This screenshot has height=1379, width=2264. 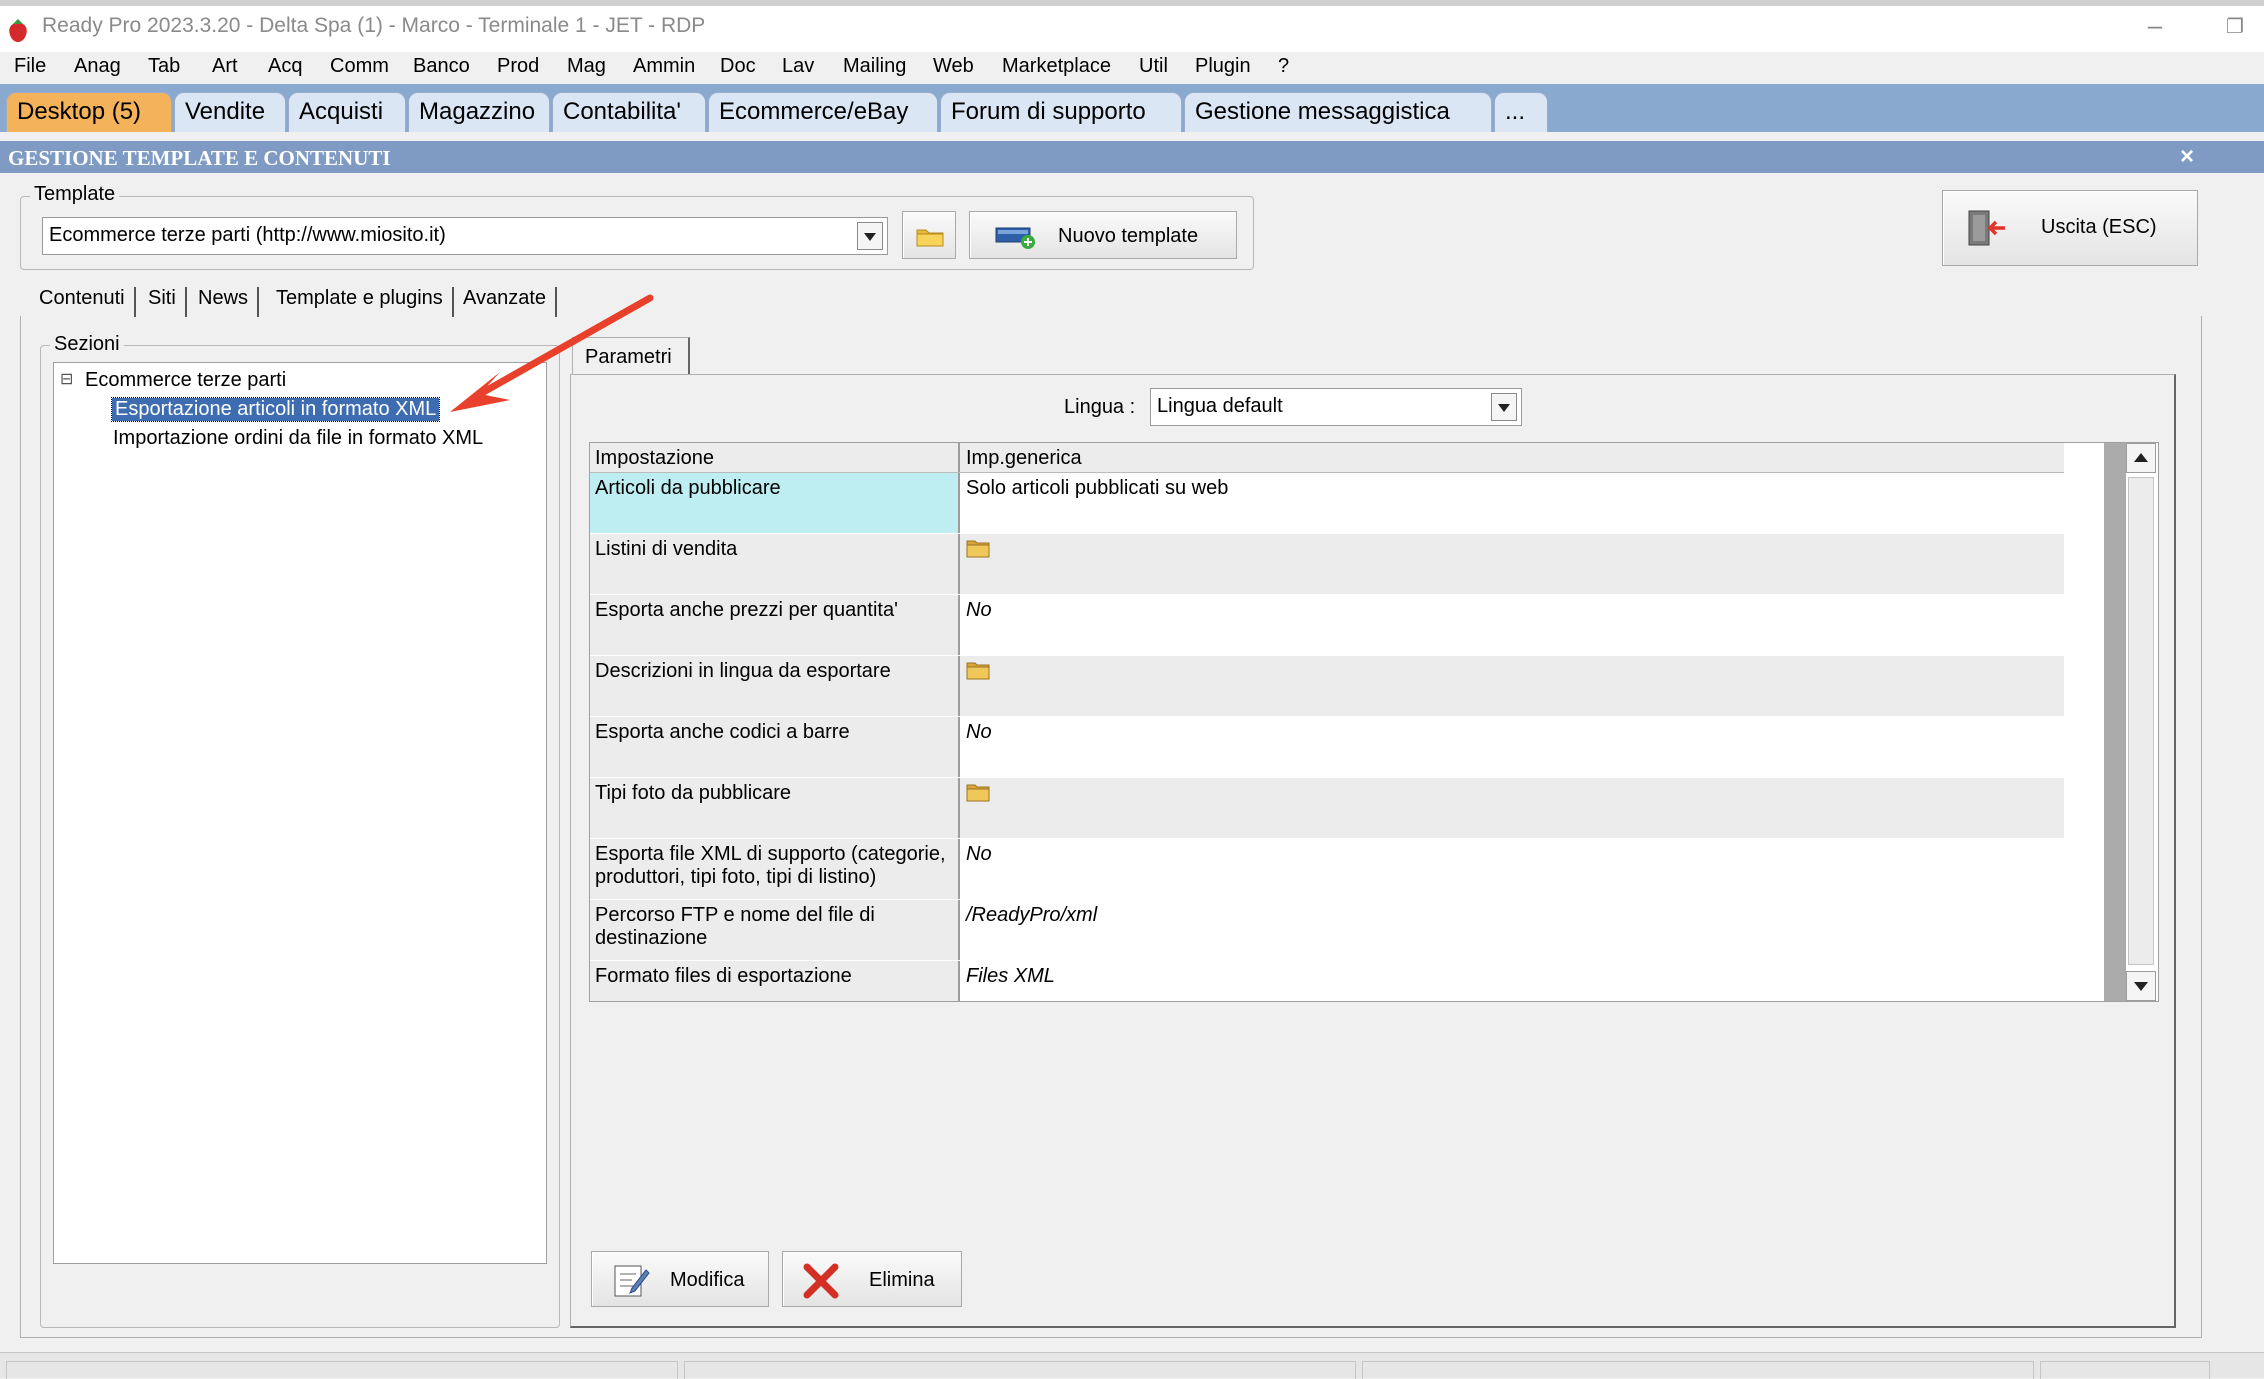 What do you see at coordinates (1512, 503) in the screenshot?
I see `row-value: Solo articoli pubblicati su web` at bounding box center [1512, 503].